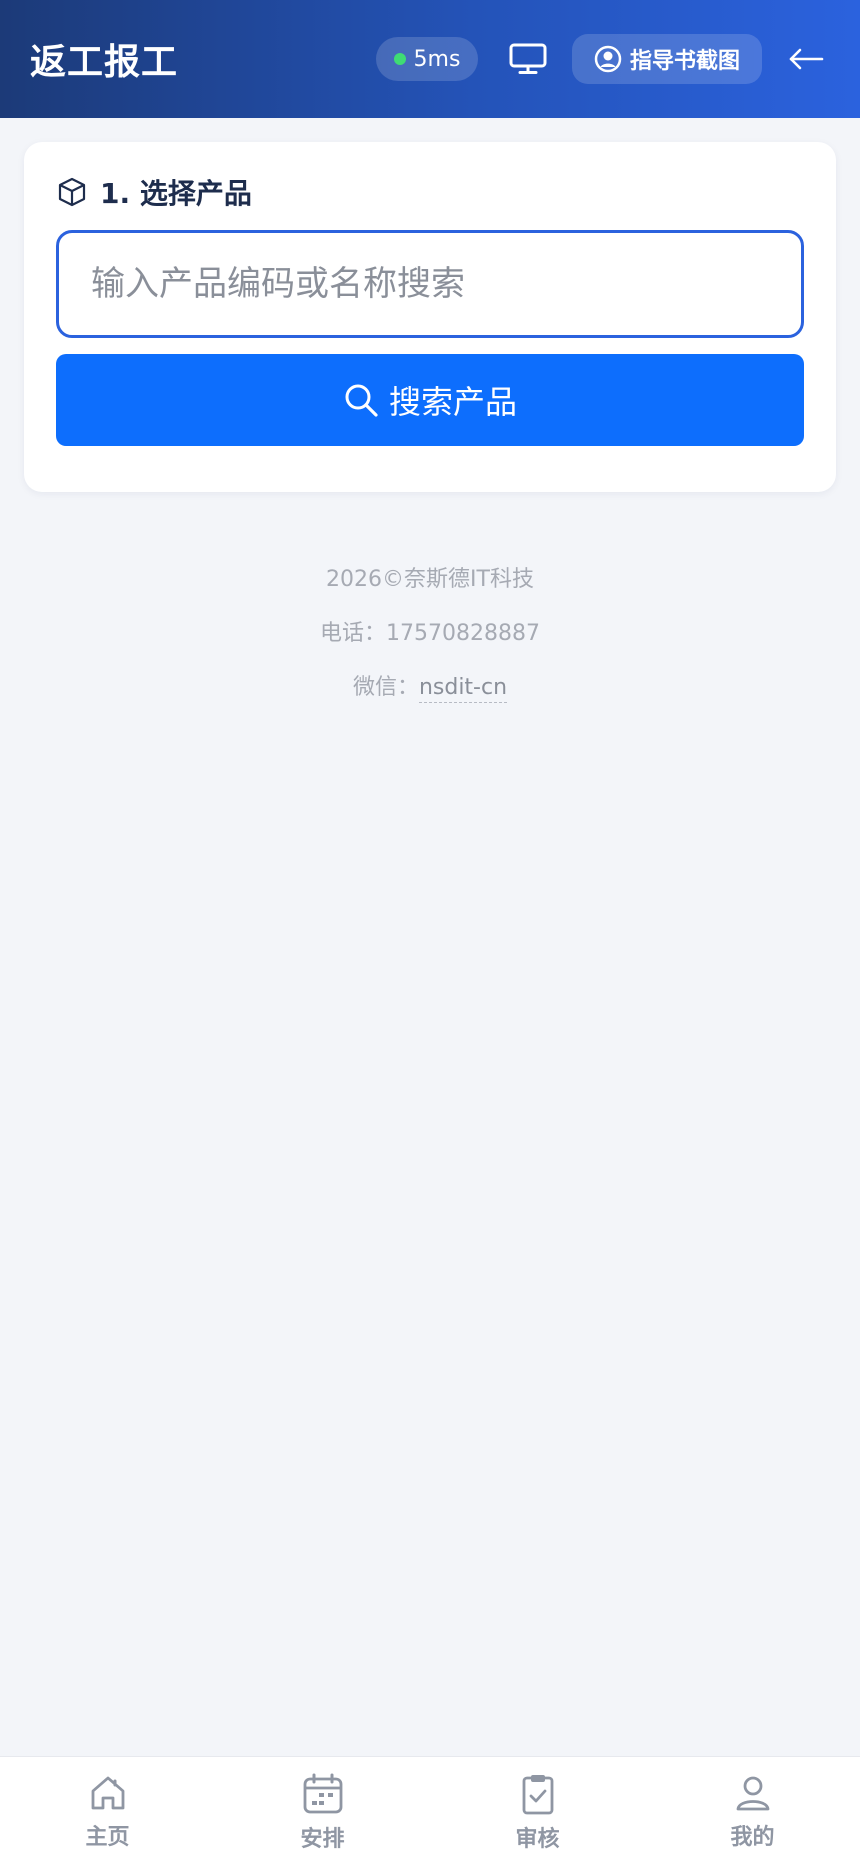 This screenshot has height=1864, width=860. What do you see at coordinates (437, 59) in the screenshot?
I see `latency-value: 5ms` at bounding box center [437, 59].